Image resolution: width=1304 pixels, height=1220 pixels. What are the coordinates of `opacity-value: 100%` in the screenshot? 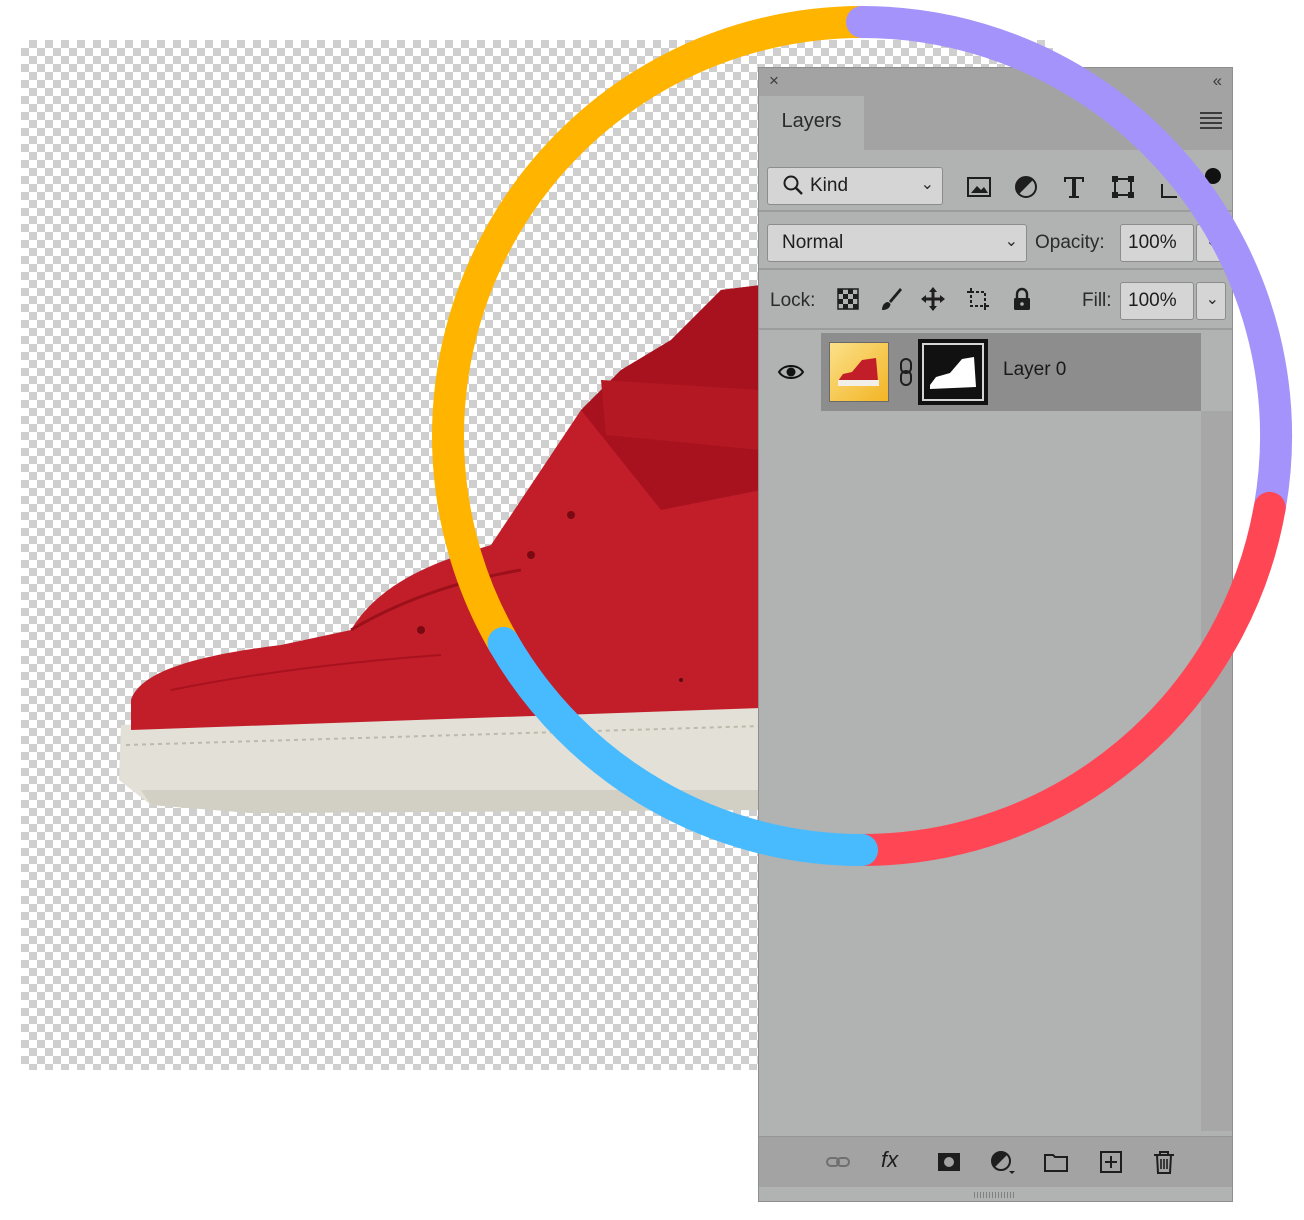 It's located at (1152, 242).